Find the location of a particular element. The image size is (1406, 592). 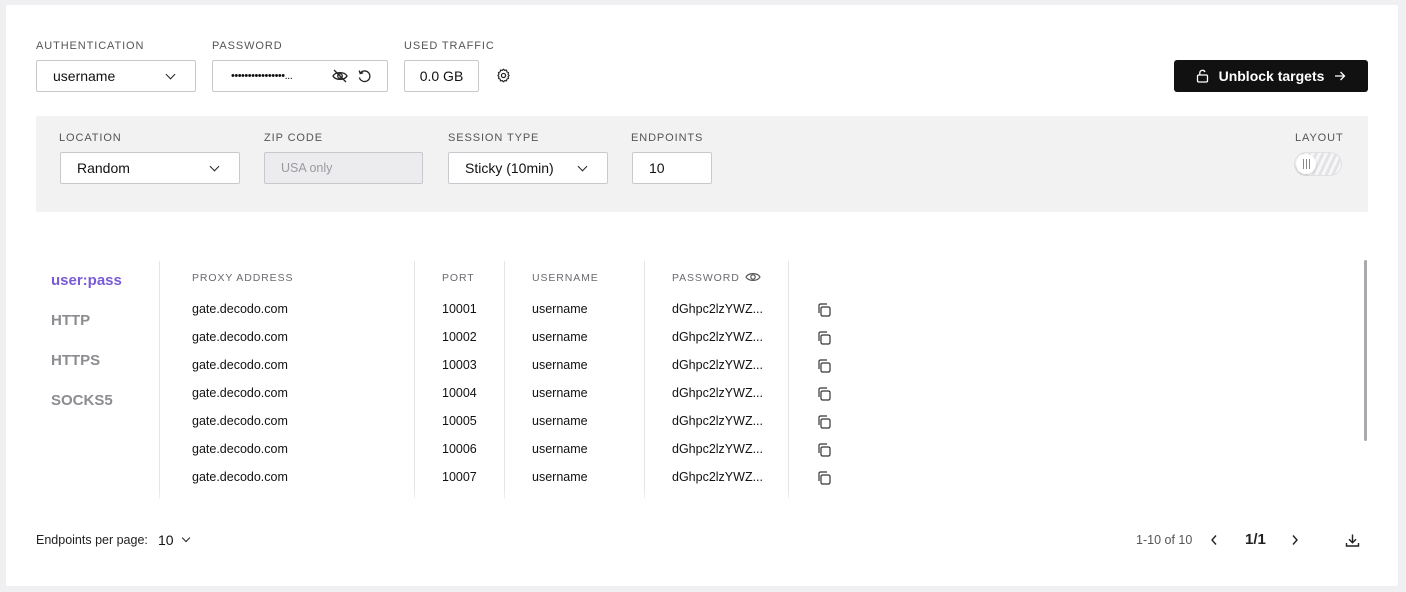

endpoints-label: ENDPOINTS is located at coordinates (667, 138).